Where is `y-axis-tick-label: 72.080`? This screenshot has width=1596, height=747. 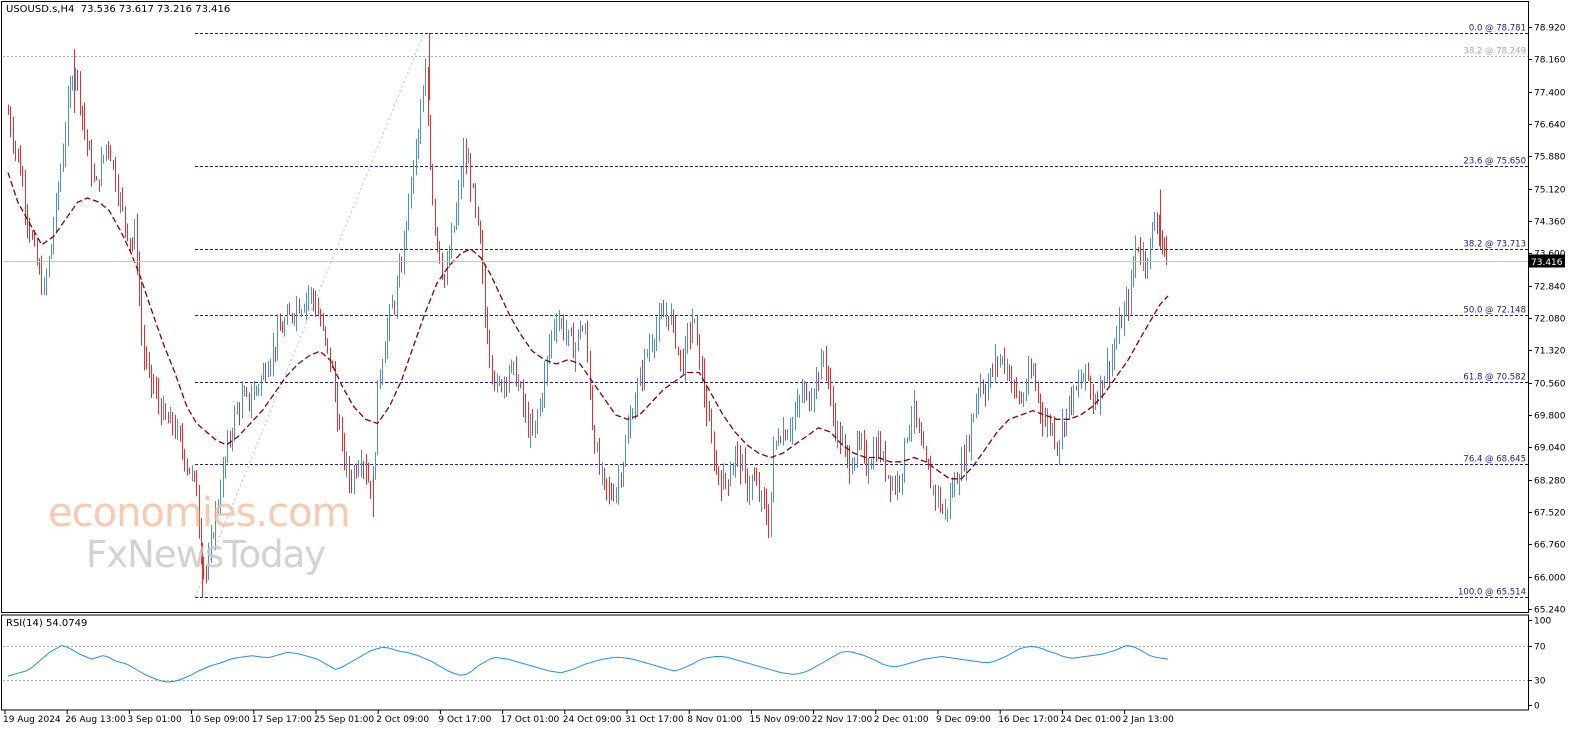 y-axis-tick-label: 72.080 is located at coordinates (1550, 320).